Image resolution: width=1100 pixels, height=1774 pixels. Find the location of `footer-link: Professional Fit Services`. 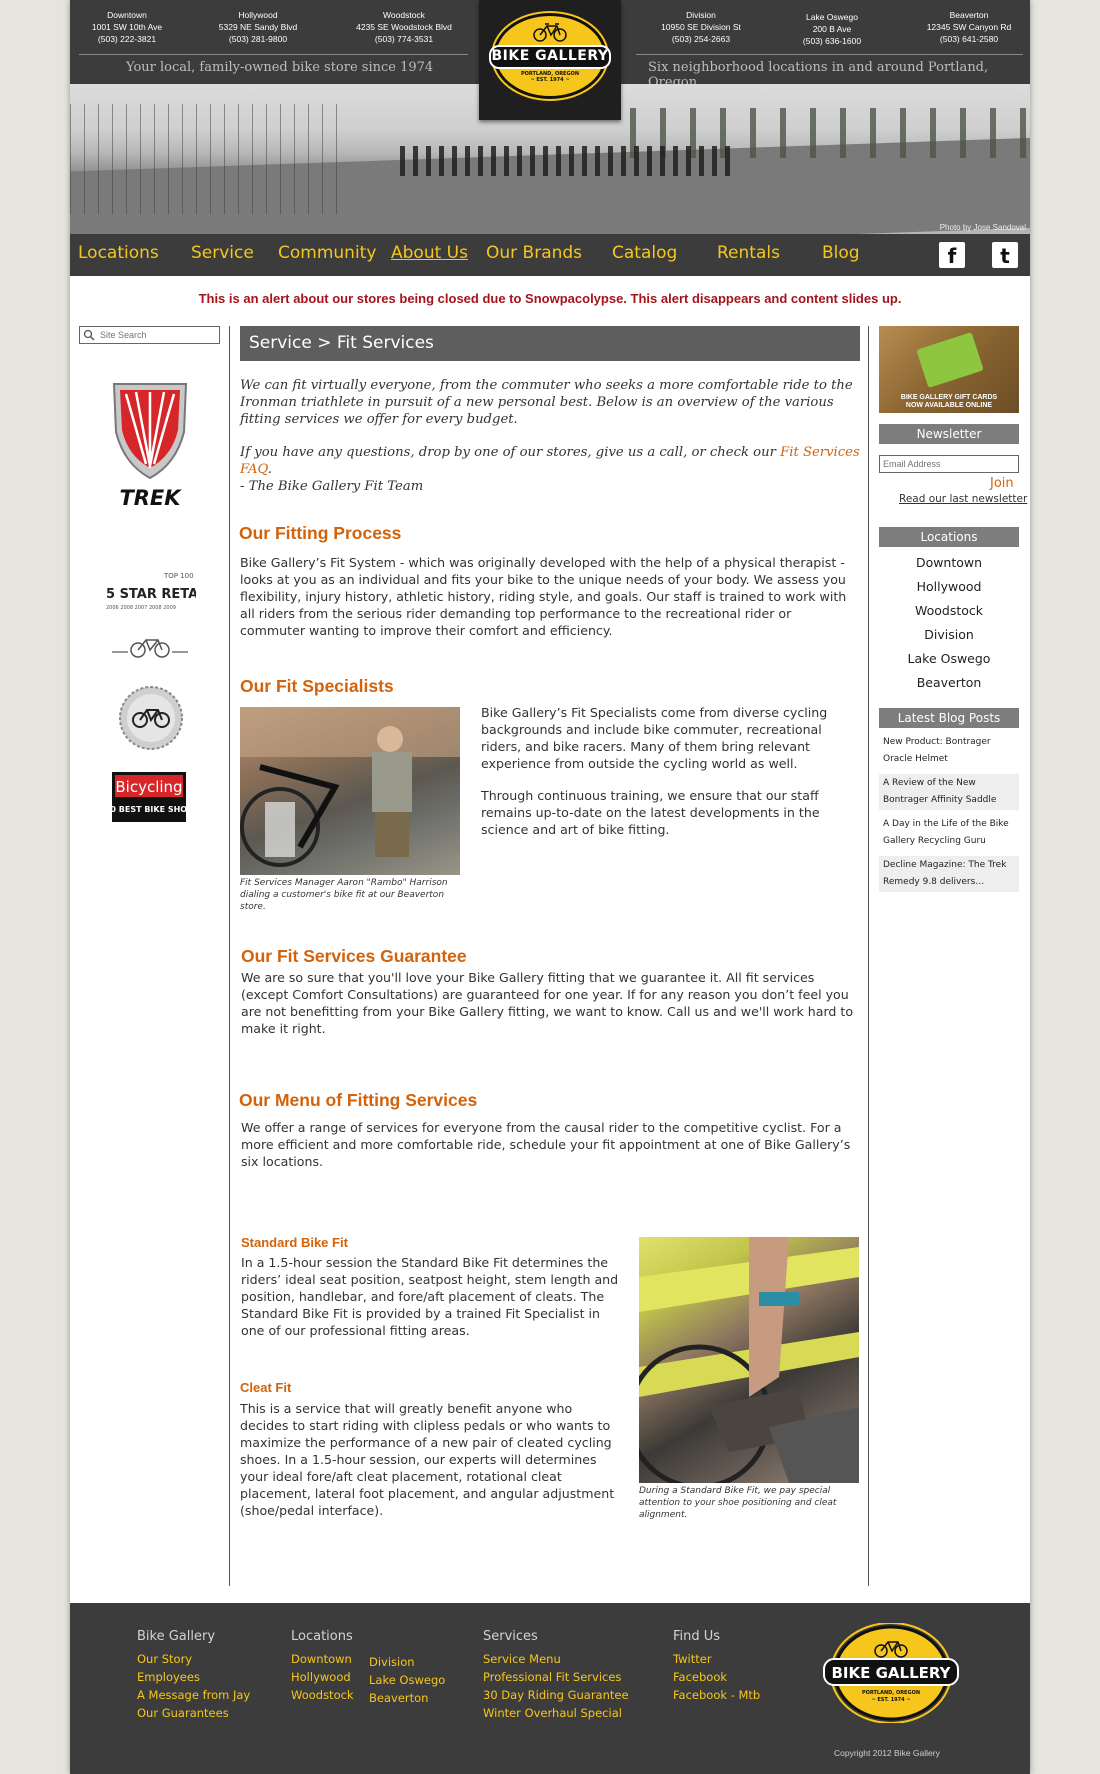

footer-link: Professional Fit Services is located at coordinates (556, 1677).